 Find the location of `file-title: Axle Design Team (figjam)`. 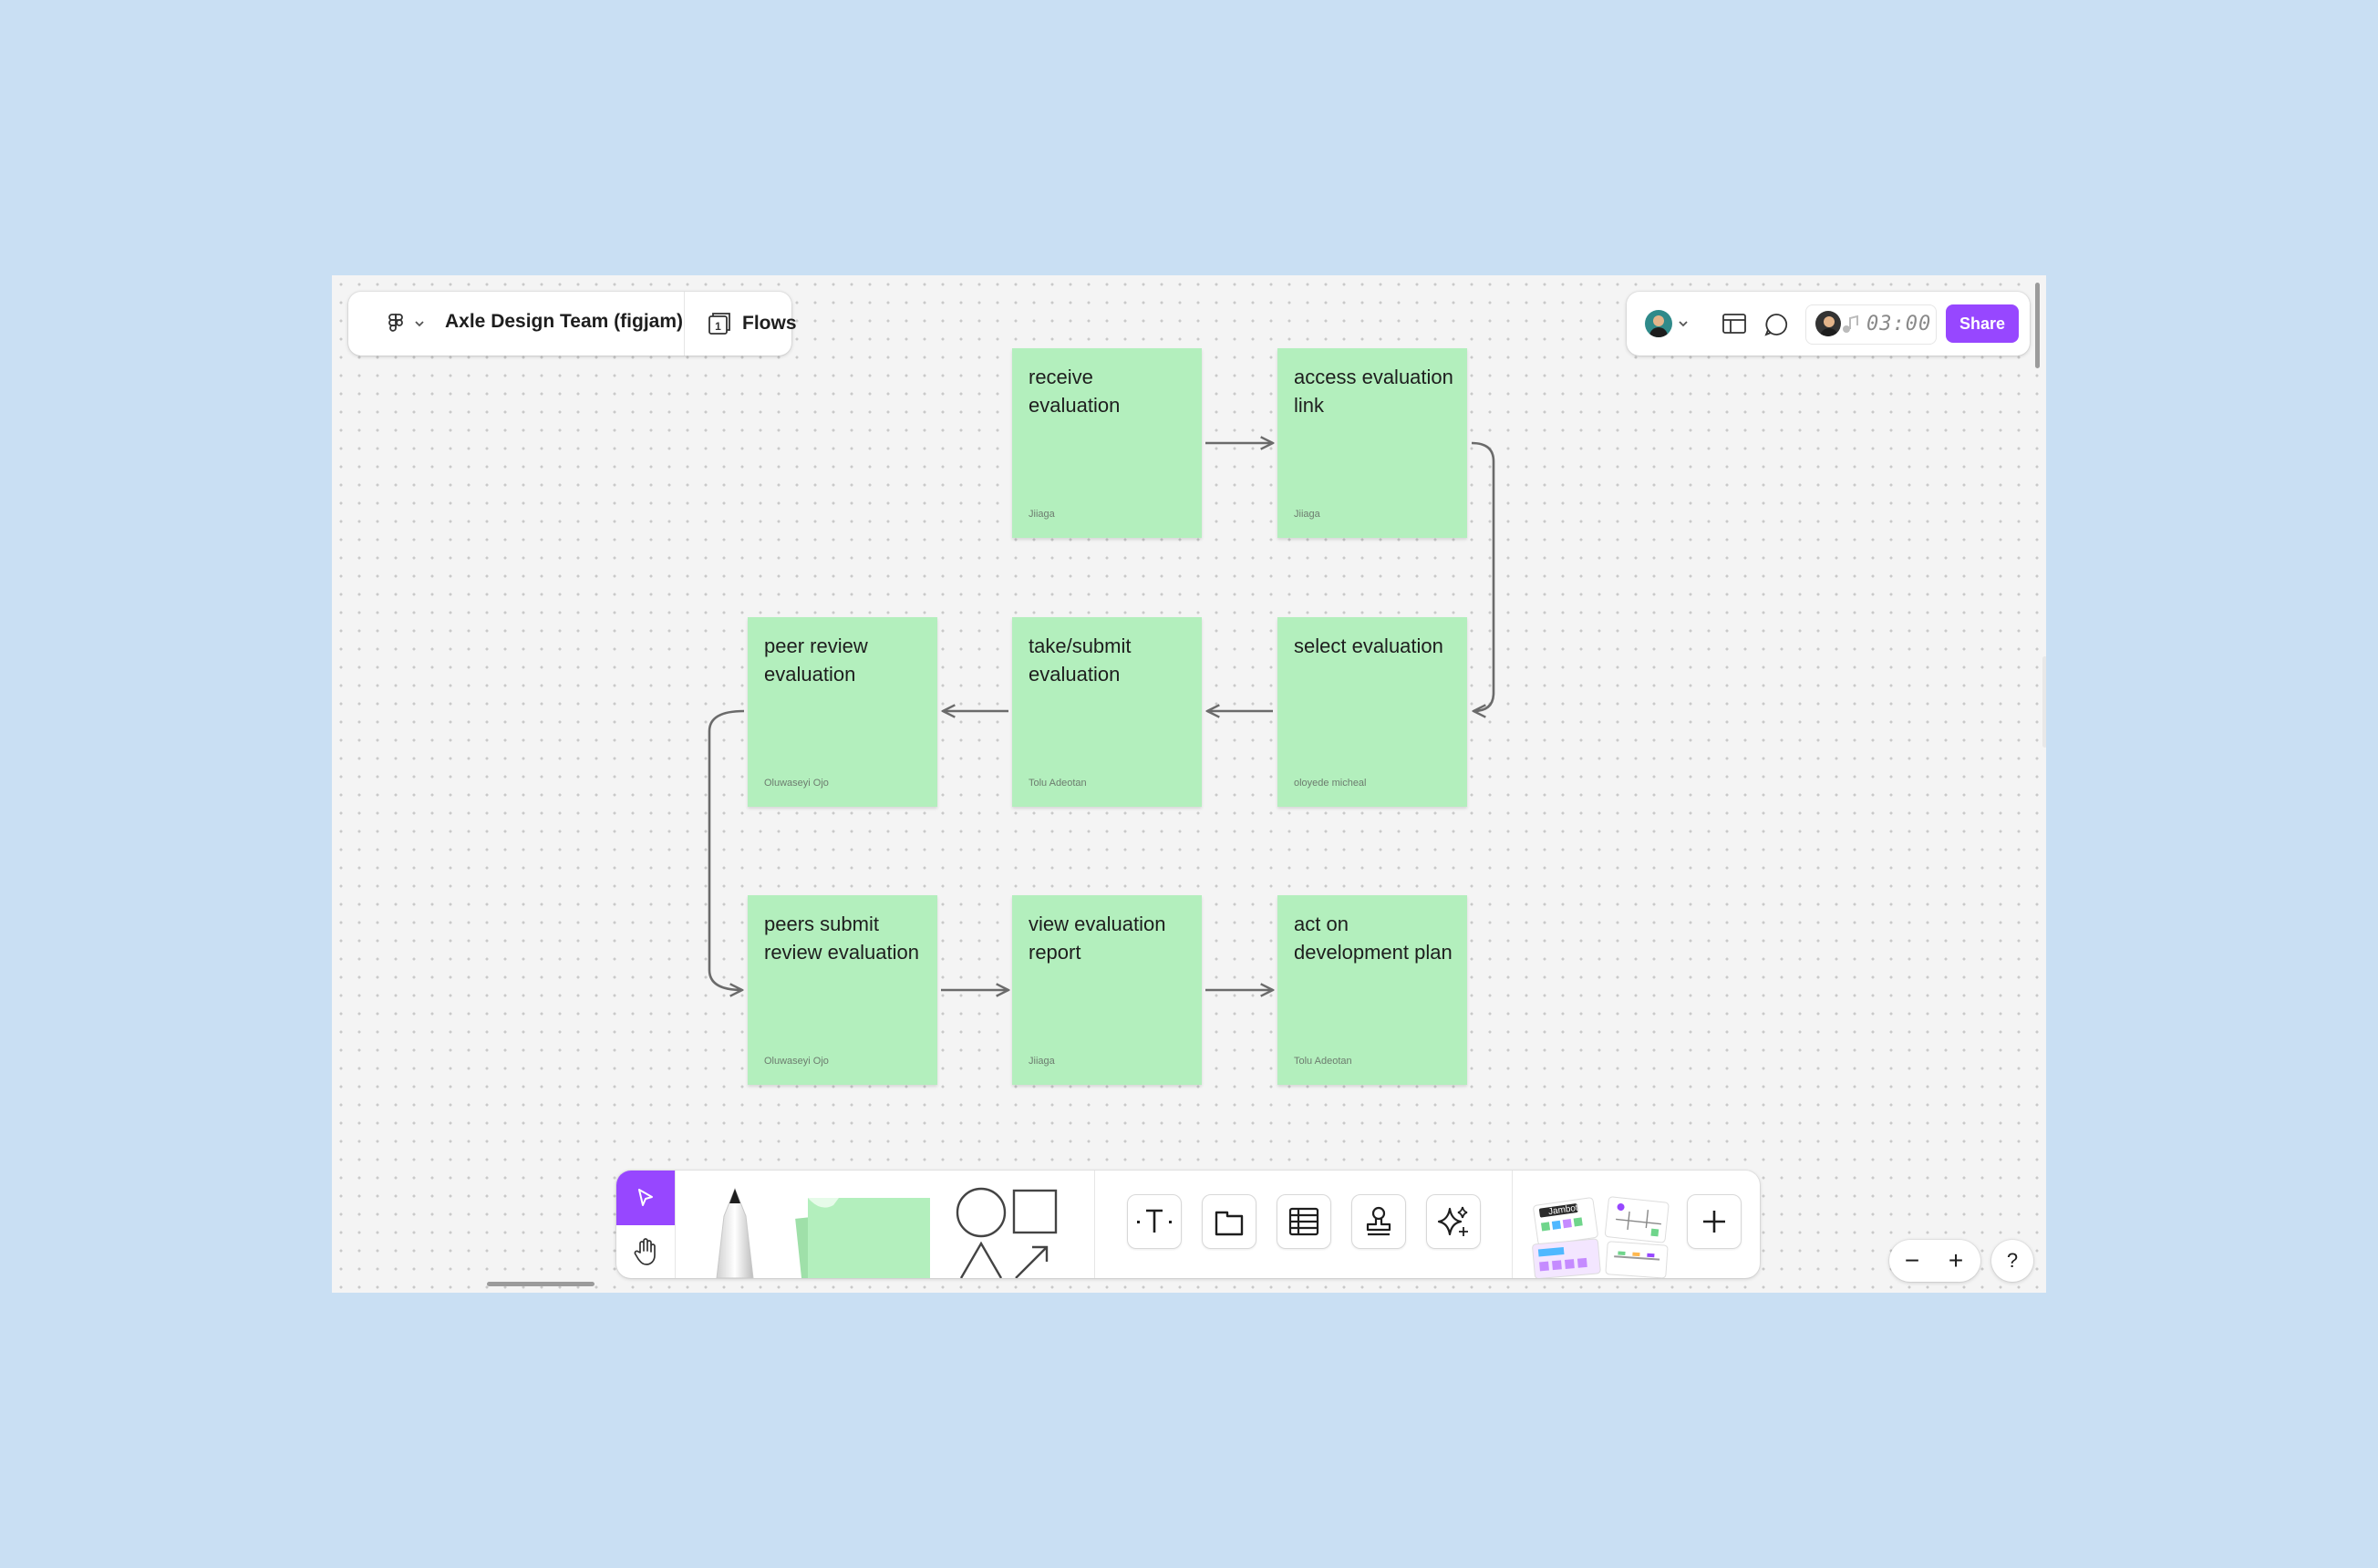

file-title: Axle Design Team (figjam) is located at coordinates (564, 322).